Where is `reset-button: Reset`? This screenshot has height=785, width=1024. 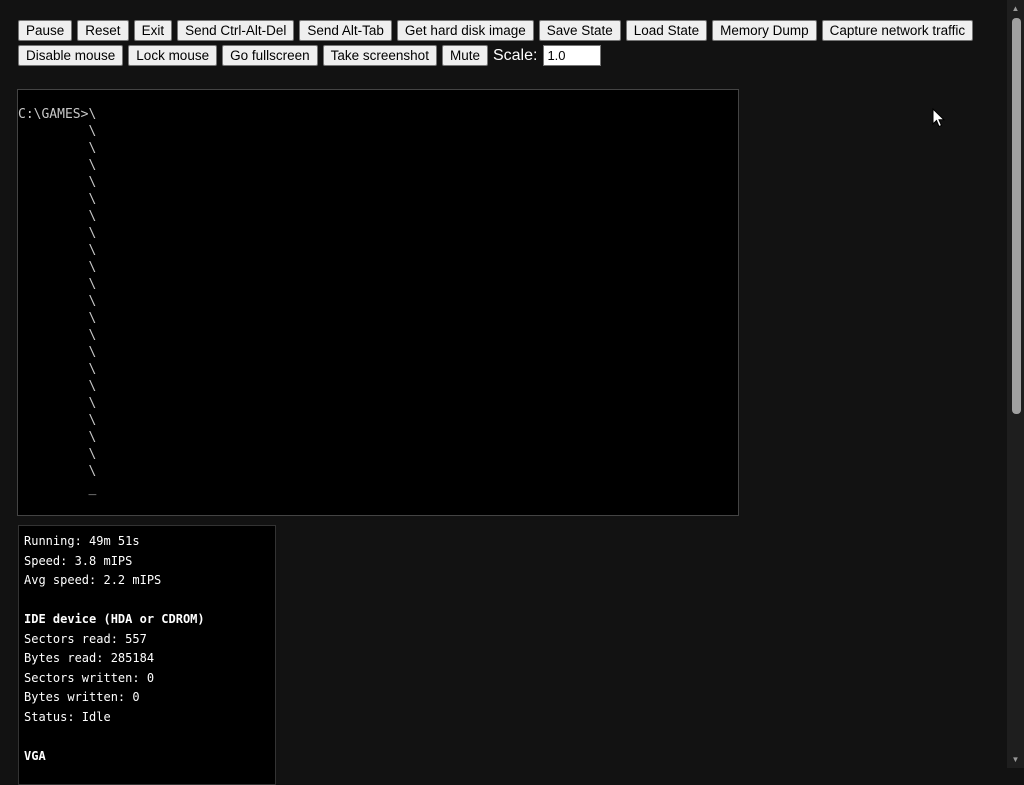 reset-button: Reset is located at coordinates (103, 30).